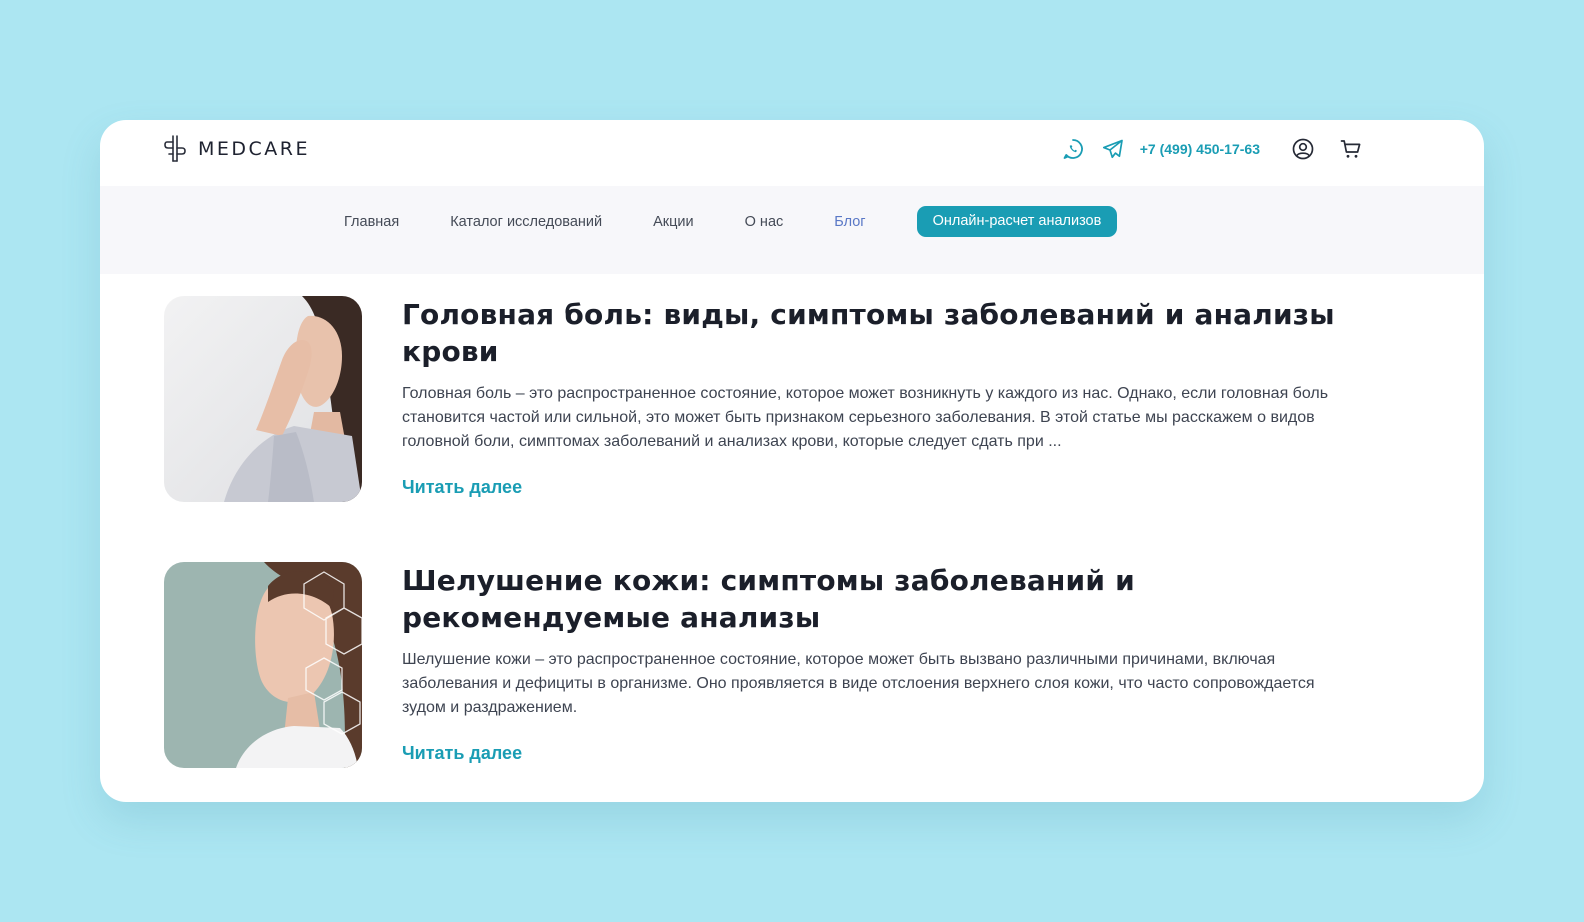 This screenshot has height=922, width=1584. What do you see at coordinates (175, 148) in the screenshot?
I see `logo-icon` at bounding box center [175, 148].